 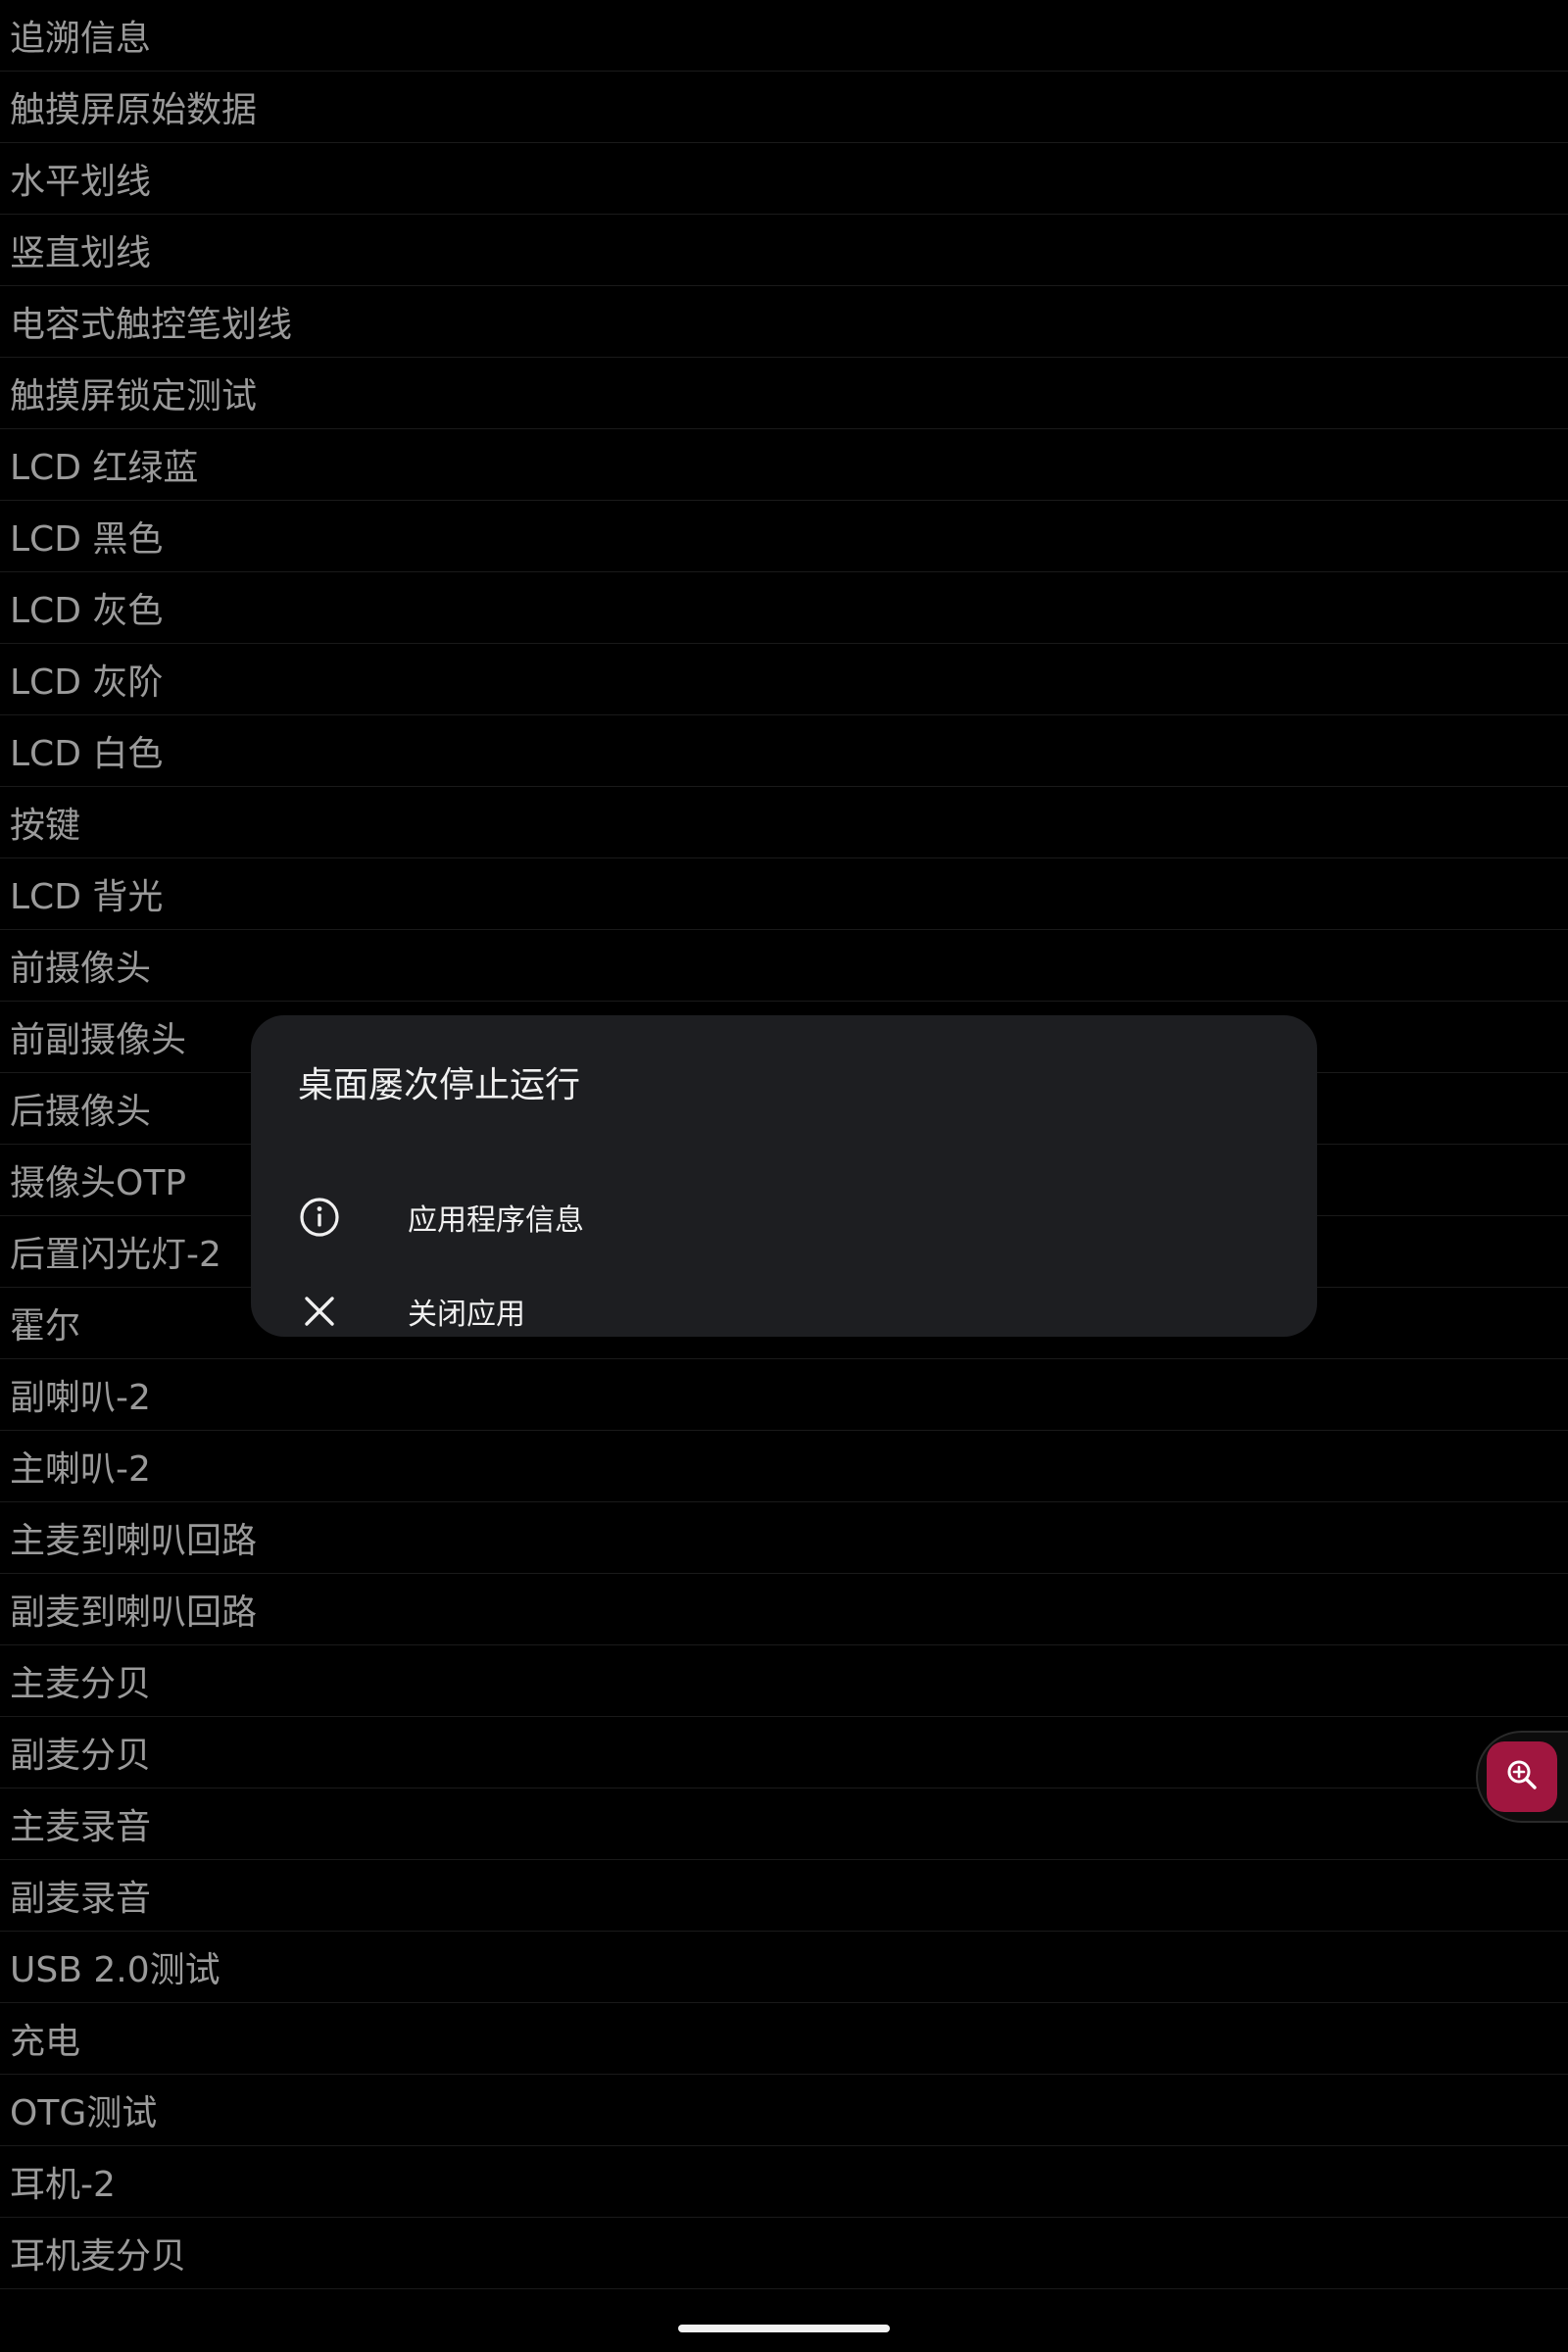 What do you see at coordinates (319, 1311) in the screenshot?
I see `close-x-icon` at bounding box center [319, 1311].